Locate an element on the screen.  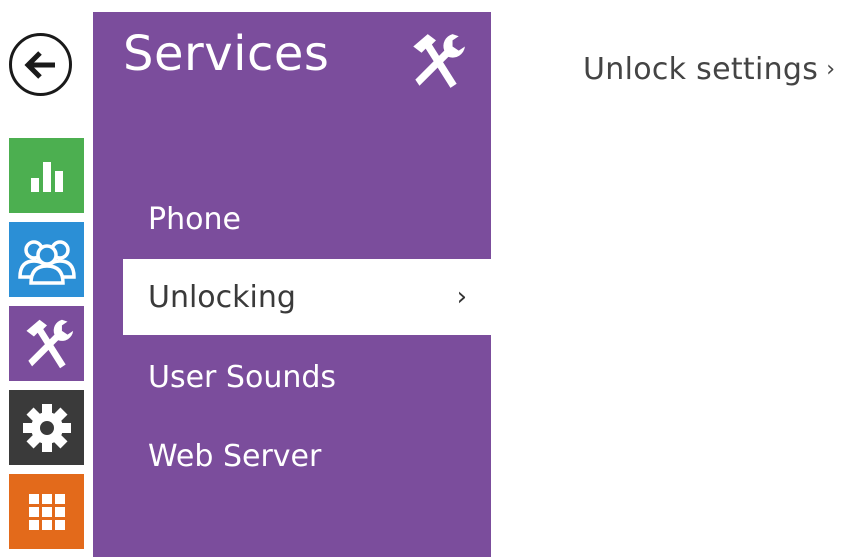
menu-item-web-server: Web Server is located at coordinates (307, 456).